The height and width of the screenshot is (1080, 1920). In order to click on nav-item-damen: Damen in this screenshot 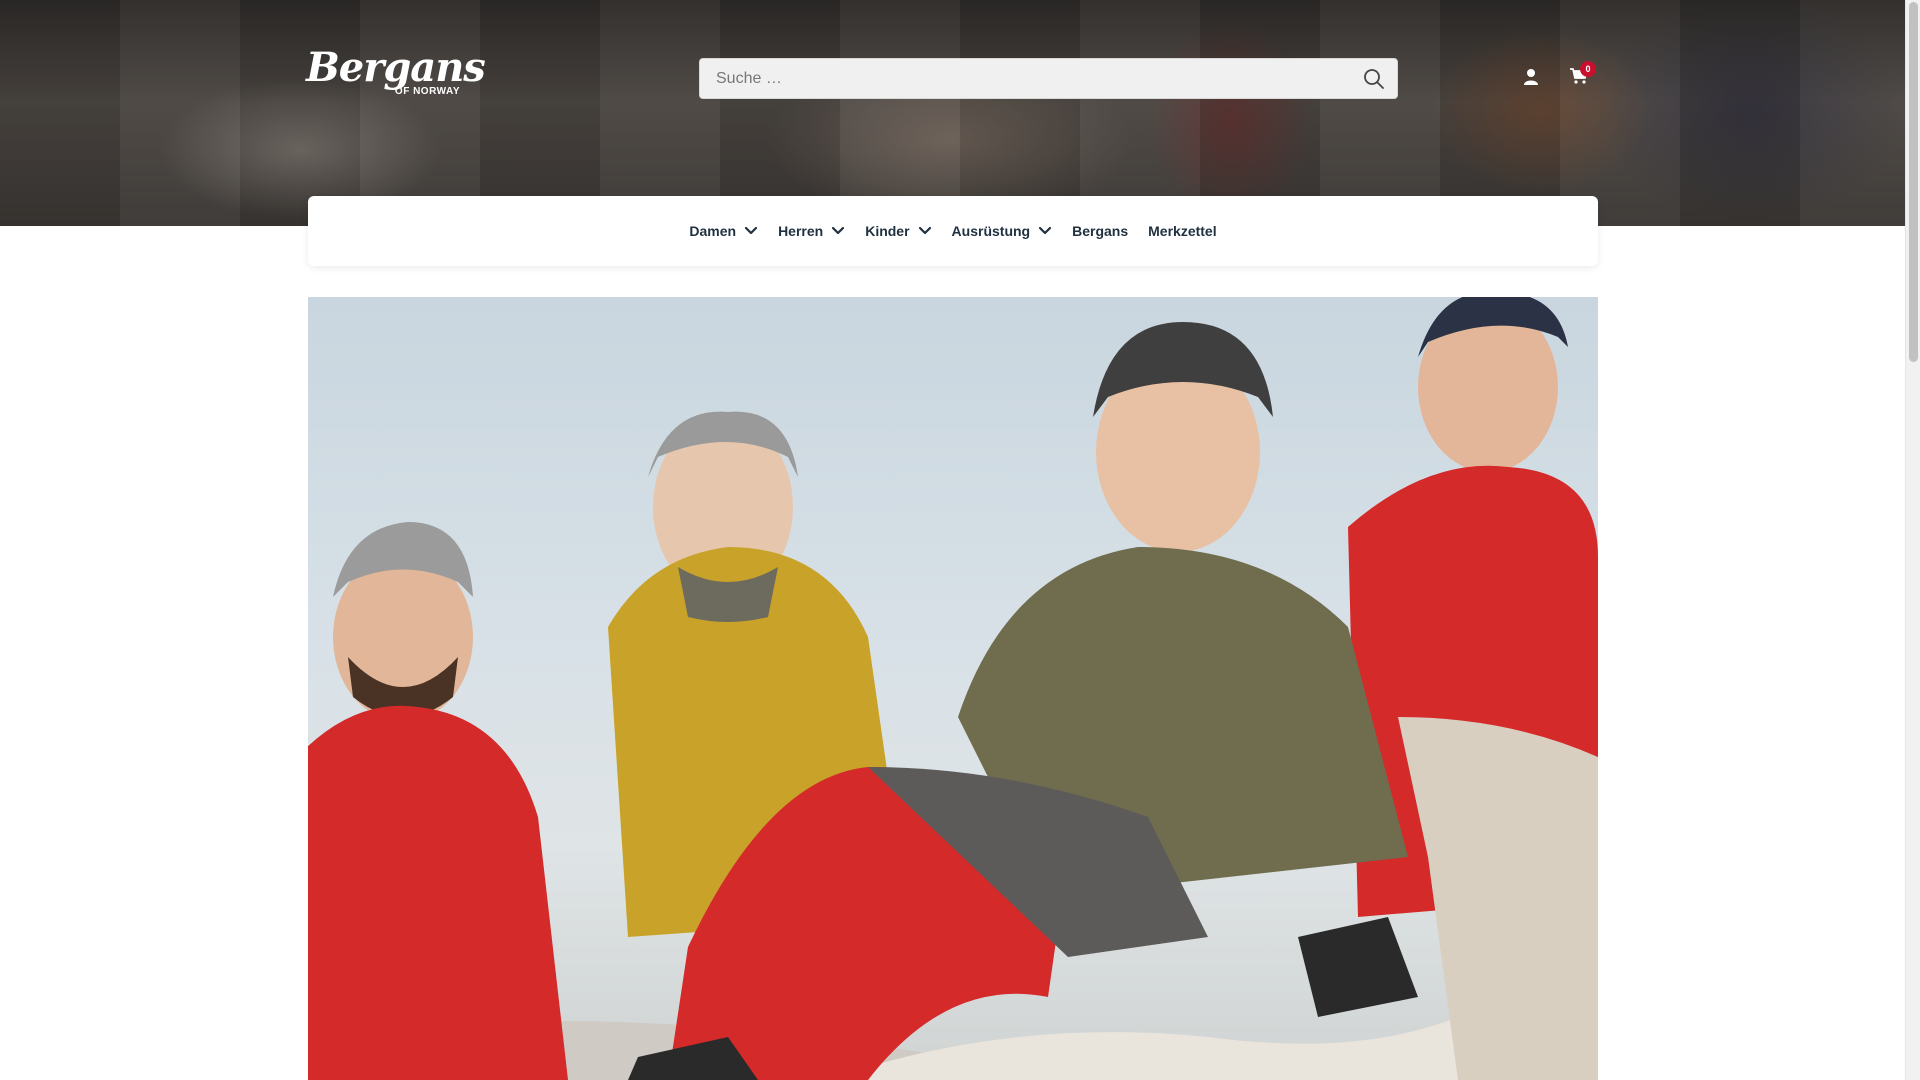, I will do `click(723, 231)`.